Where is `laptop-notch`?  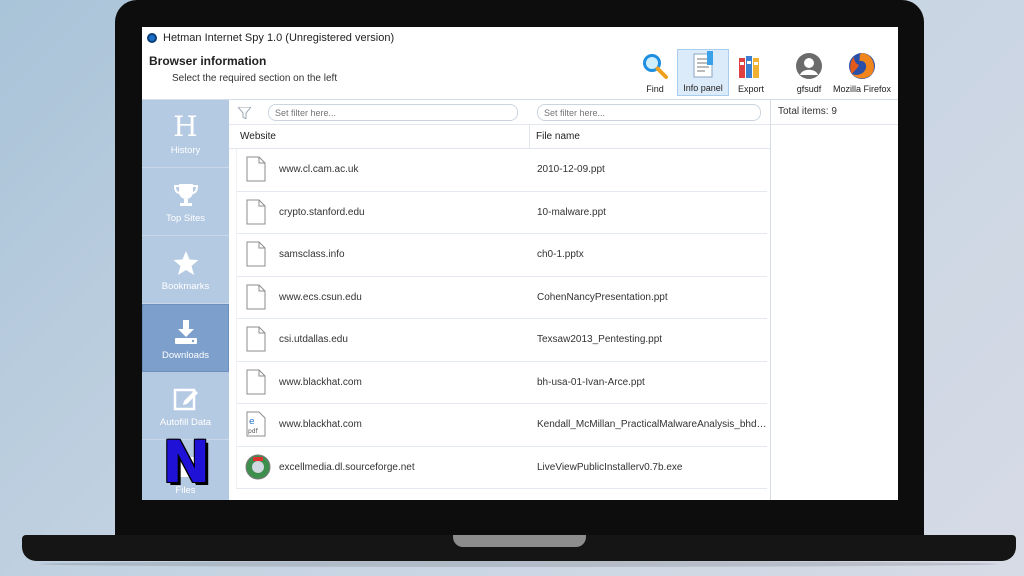 laptop-notch is located at coordinates (519, 541).